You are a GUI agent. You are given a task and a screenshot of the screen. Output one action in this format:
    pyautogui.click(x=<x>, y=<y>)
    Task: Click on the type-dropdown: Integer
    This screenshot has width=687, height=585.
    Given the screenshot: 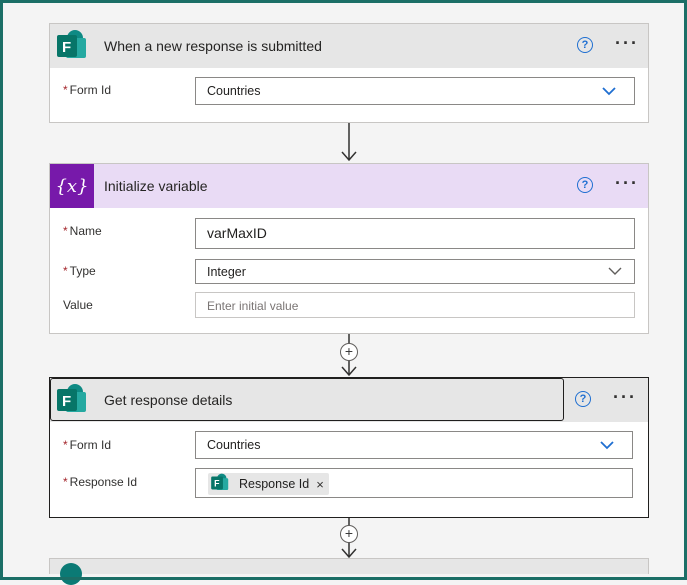 What is the action you would take?
    pyautogui.click(x=415, y=271)
    